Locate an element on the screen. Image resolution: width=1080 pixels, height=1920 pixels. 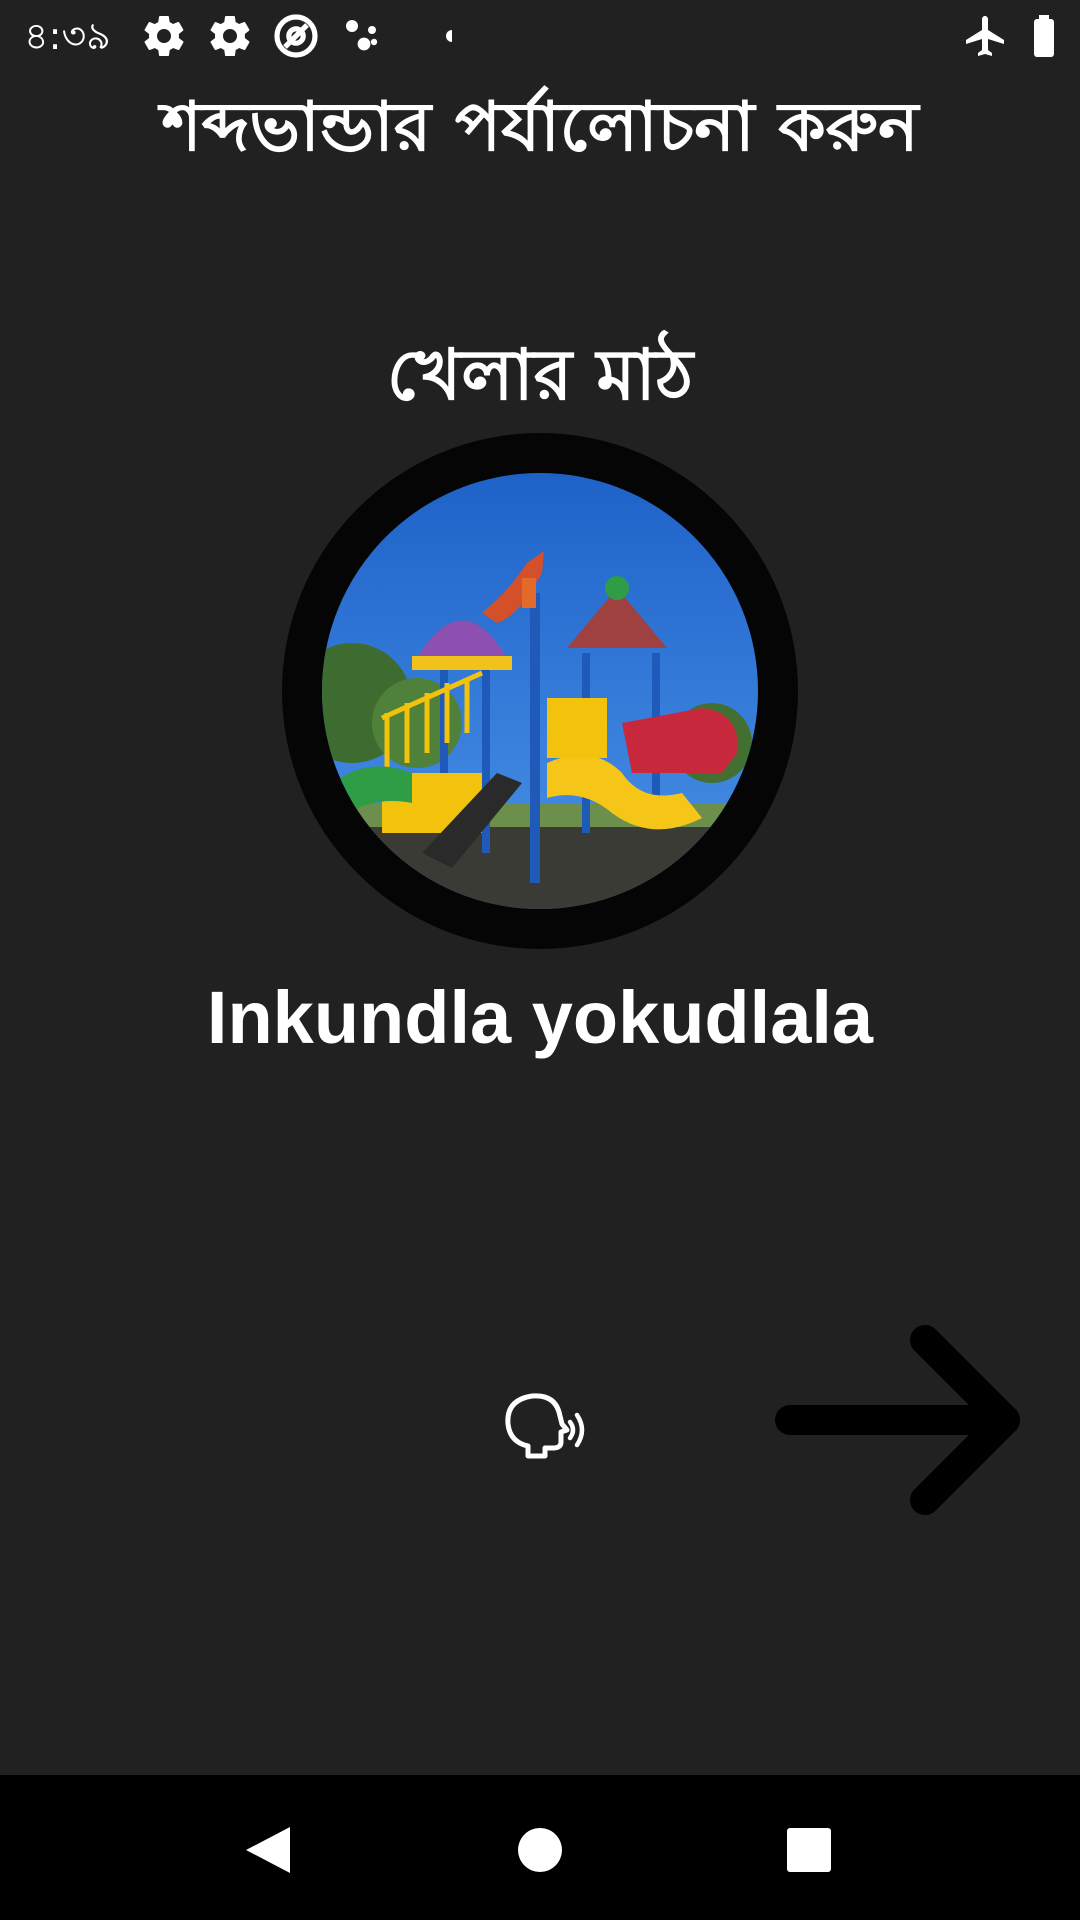
next-button is located at coordinates (900, 1420).